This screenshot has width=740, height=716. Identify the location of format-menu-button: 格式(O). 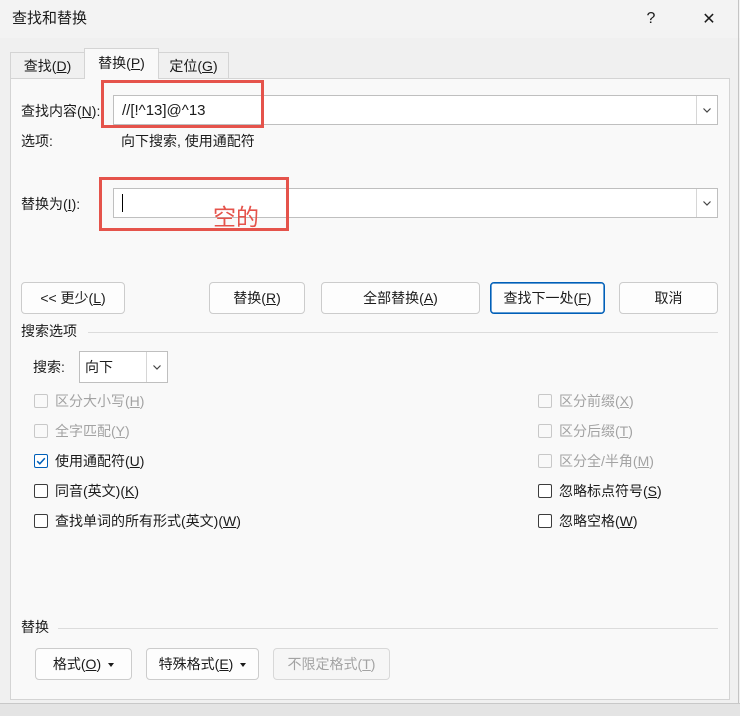
(83, 664).